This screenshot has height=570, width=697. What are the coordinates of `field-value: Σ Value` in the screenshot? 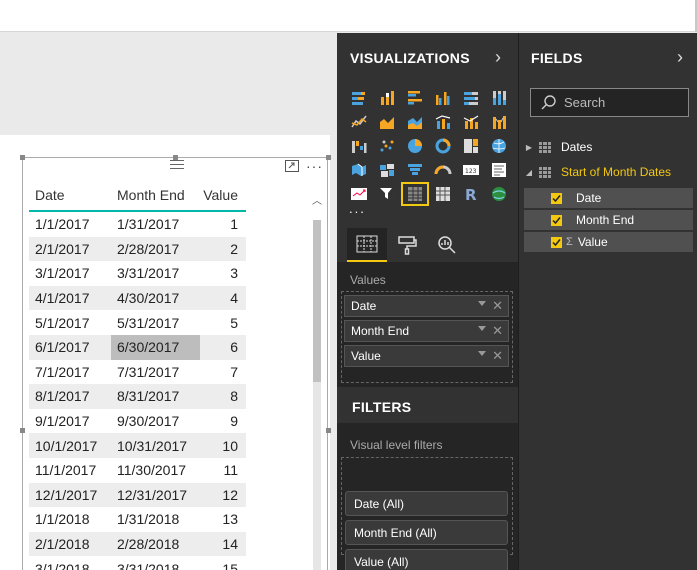 It's located at (608, 242).